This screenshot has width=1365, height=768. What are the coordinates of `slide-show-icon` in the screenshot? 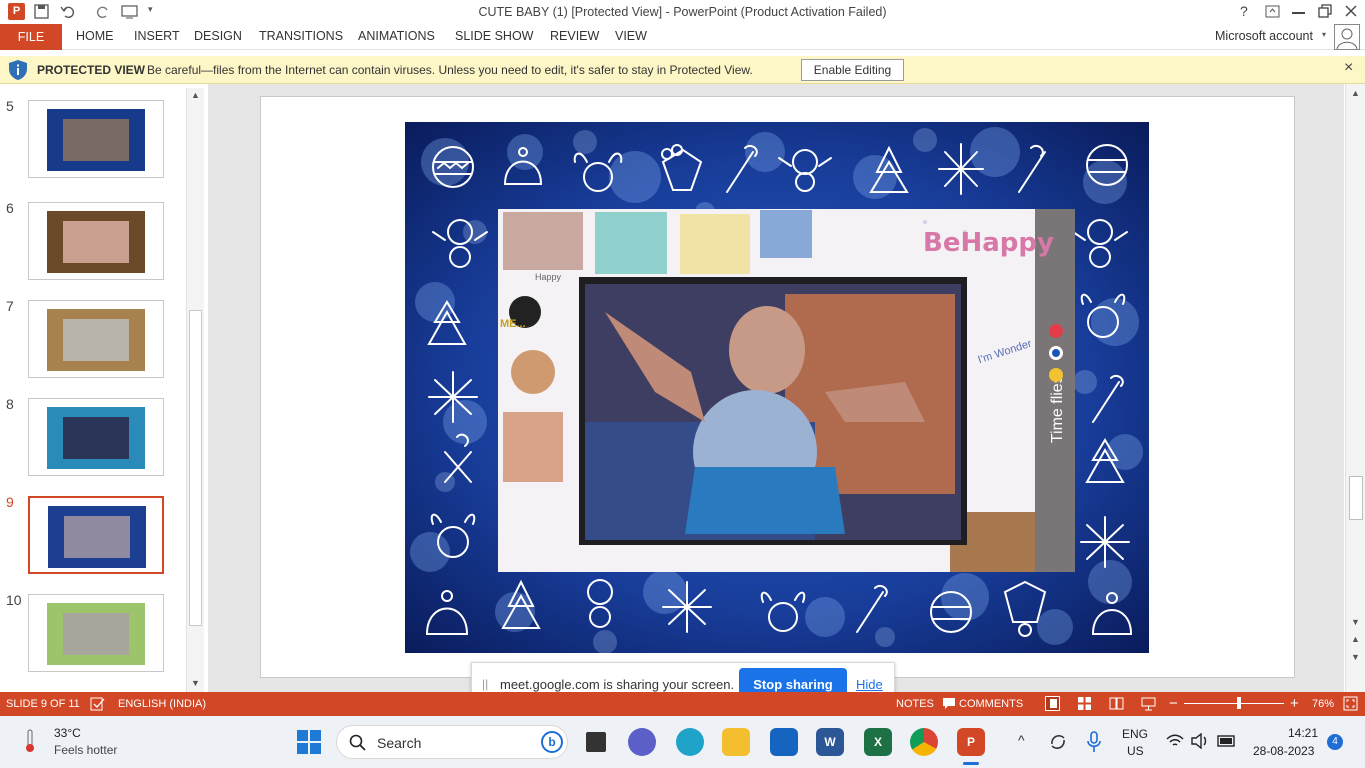 It's located at (1148, 703).